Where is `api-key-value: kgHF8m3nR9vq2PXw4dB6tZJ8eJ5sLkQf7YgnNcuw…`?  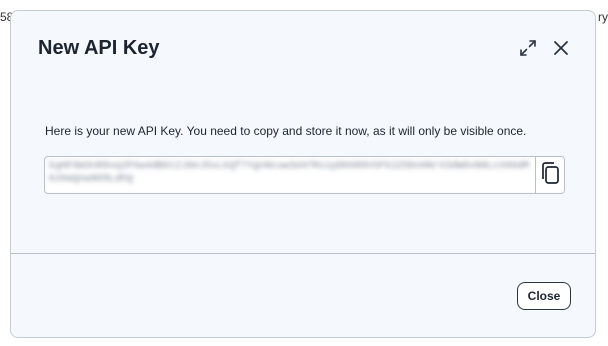 api-key-value: kgHF8m3nR9vq2PXw4dB6tZJ8eJ5sLkQf7YgnNcuw… is located at coordinates (289, 173).